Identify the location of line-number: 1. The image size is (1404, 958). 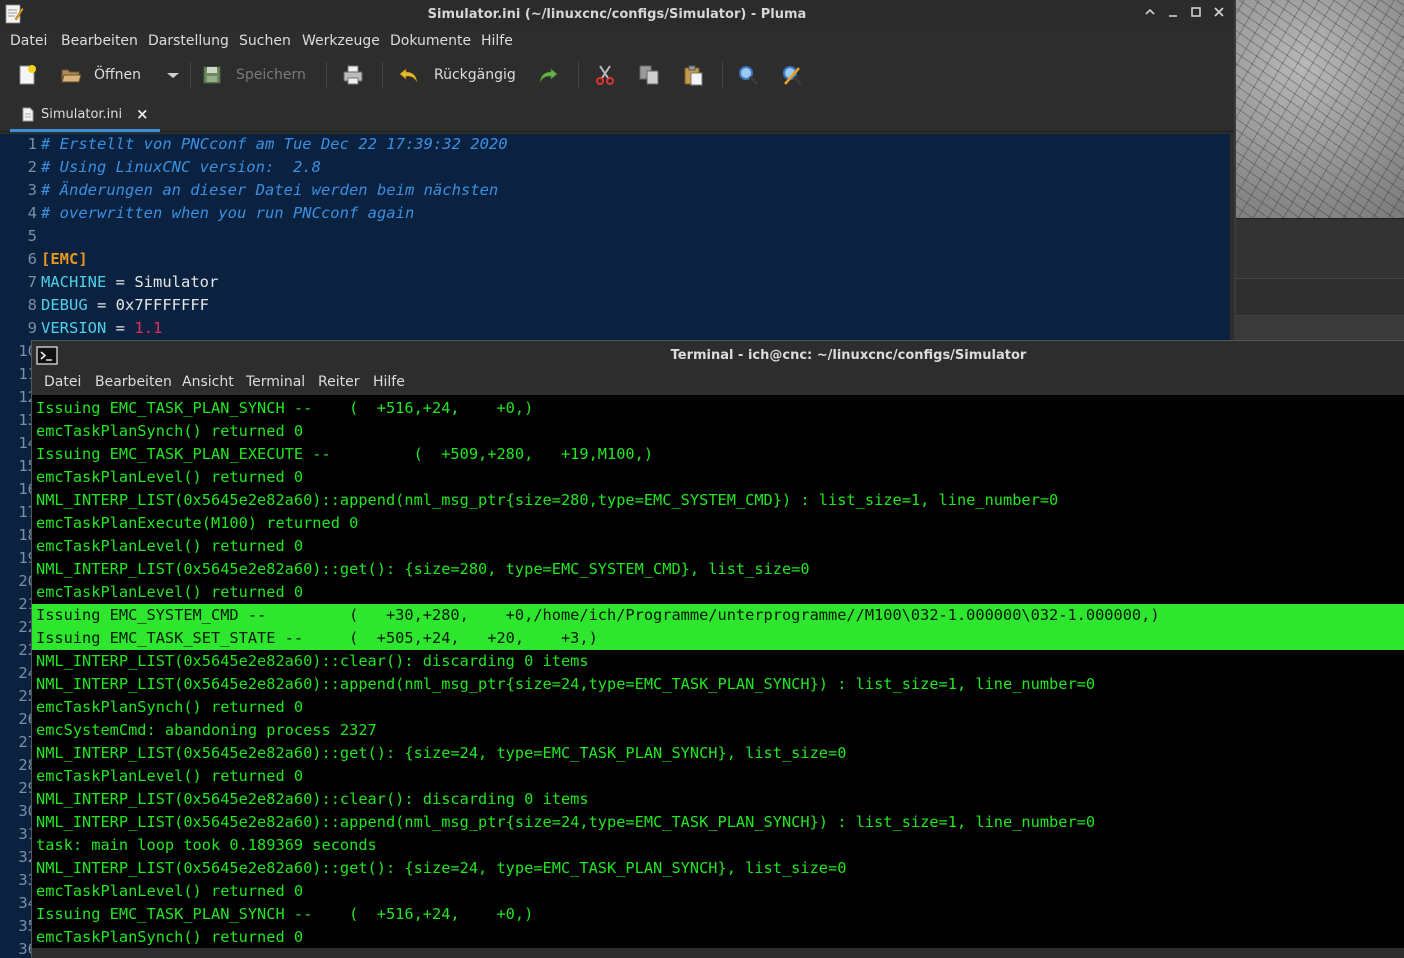
(32, 144).